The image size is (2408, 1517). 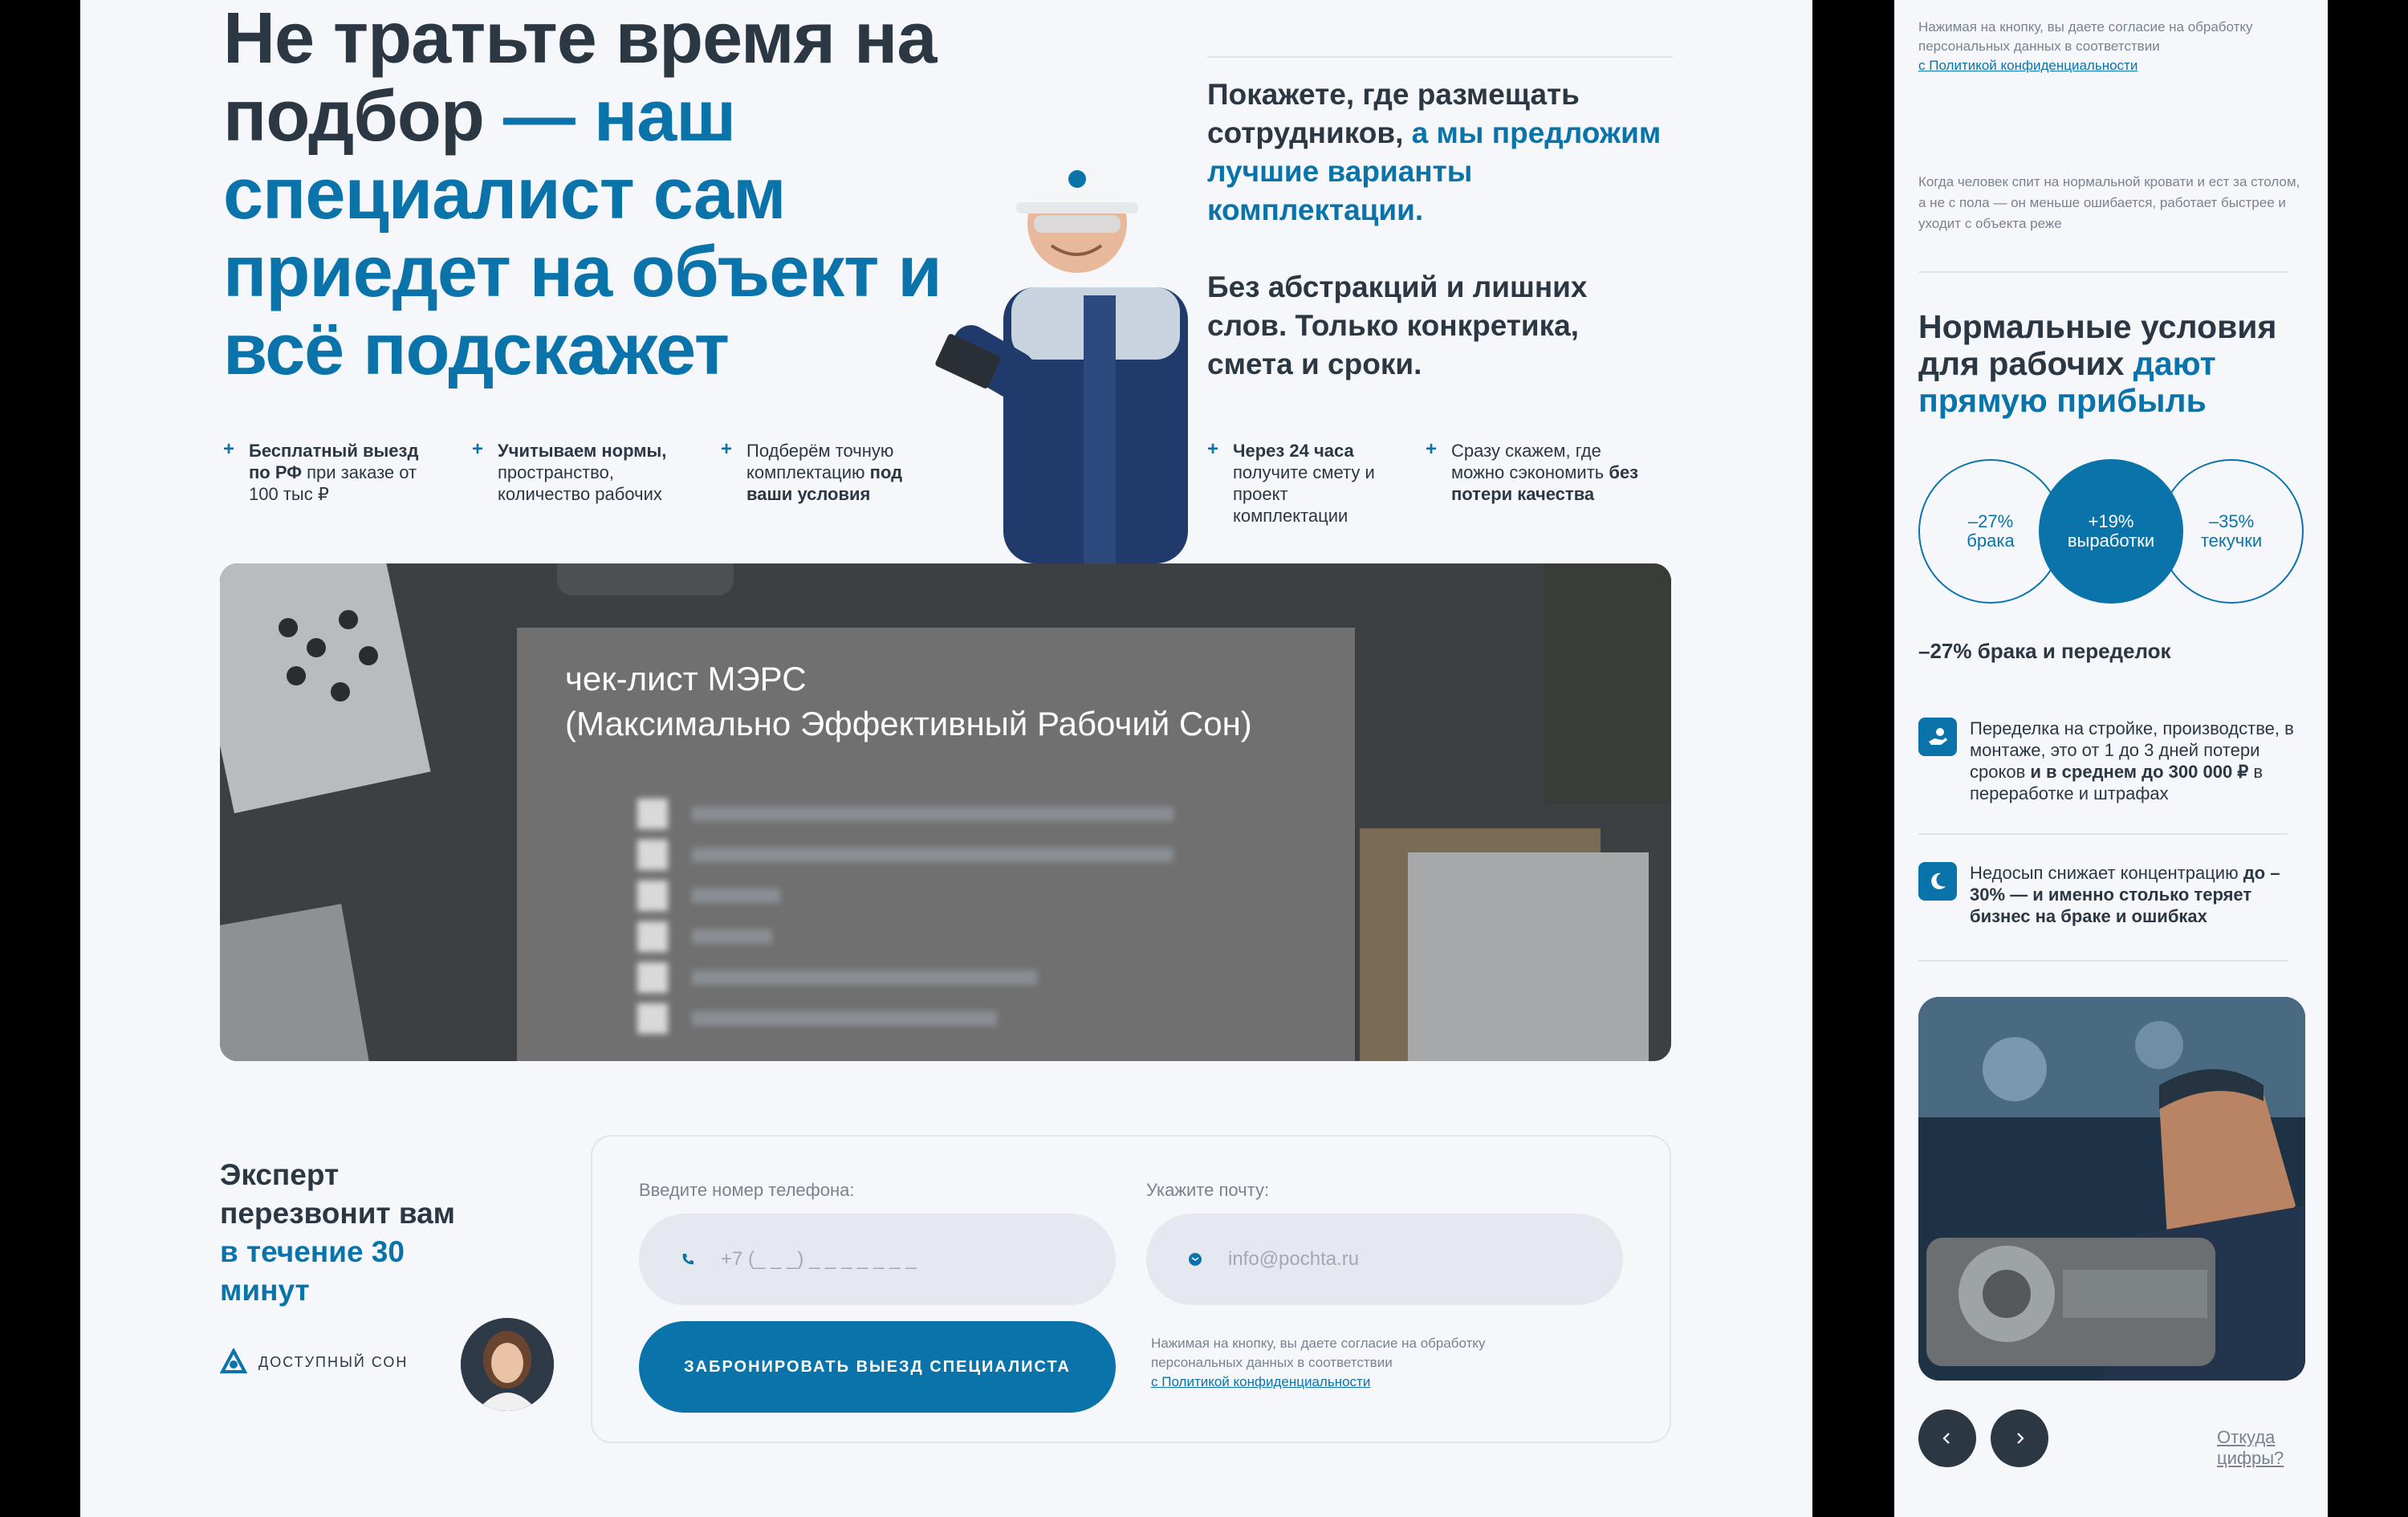 What do you see at coordinates (877, 1367) in the screenshot?
I see `book-specialist-button: ЗАБРОНИРОВАТЬ ВЫЕЗД СПЕЦИАЛИСТА` at bounding box center [877, 1367].